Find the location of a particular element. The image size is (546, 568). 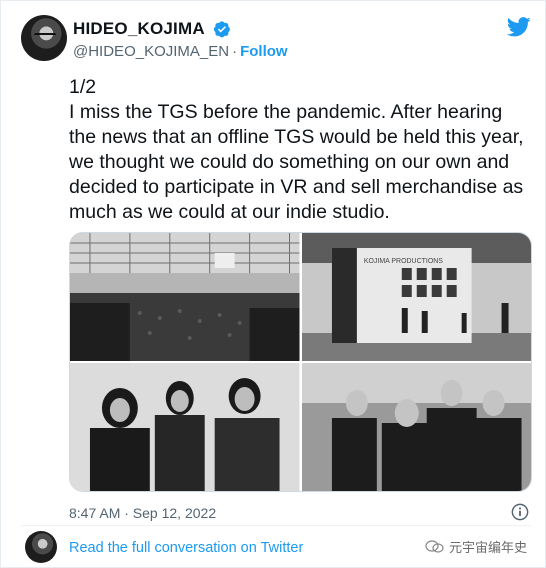

twitter-bird-icon is located at coordinates (519, 27).